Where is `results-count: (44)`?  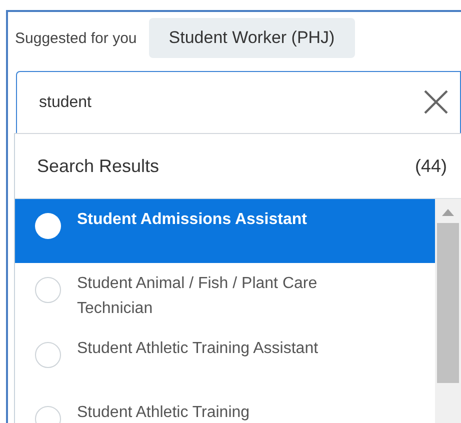 results-count: (44) is located at coordinates (430, 166).